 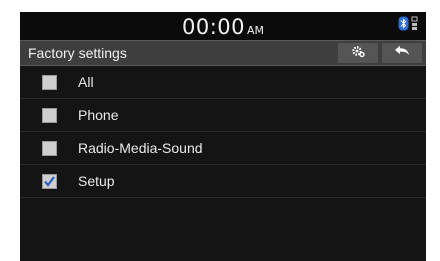 What do you see at coordinates (223, 181) in the screenshot?
I see `list-item-setup: Setup` at bounding box center [223, 181].